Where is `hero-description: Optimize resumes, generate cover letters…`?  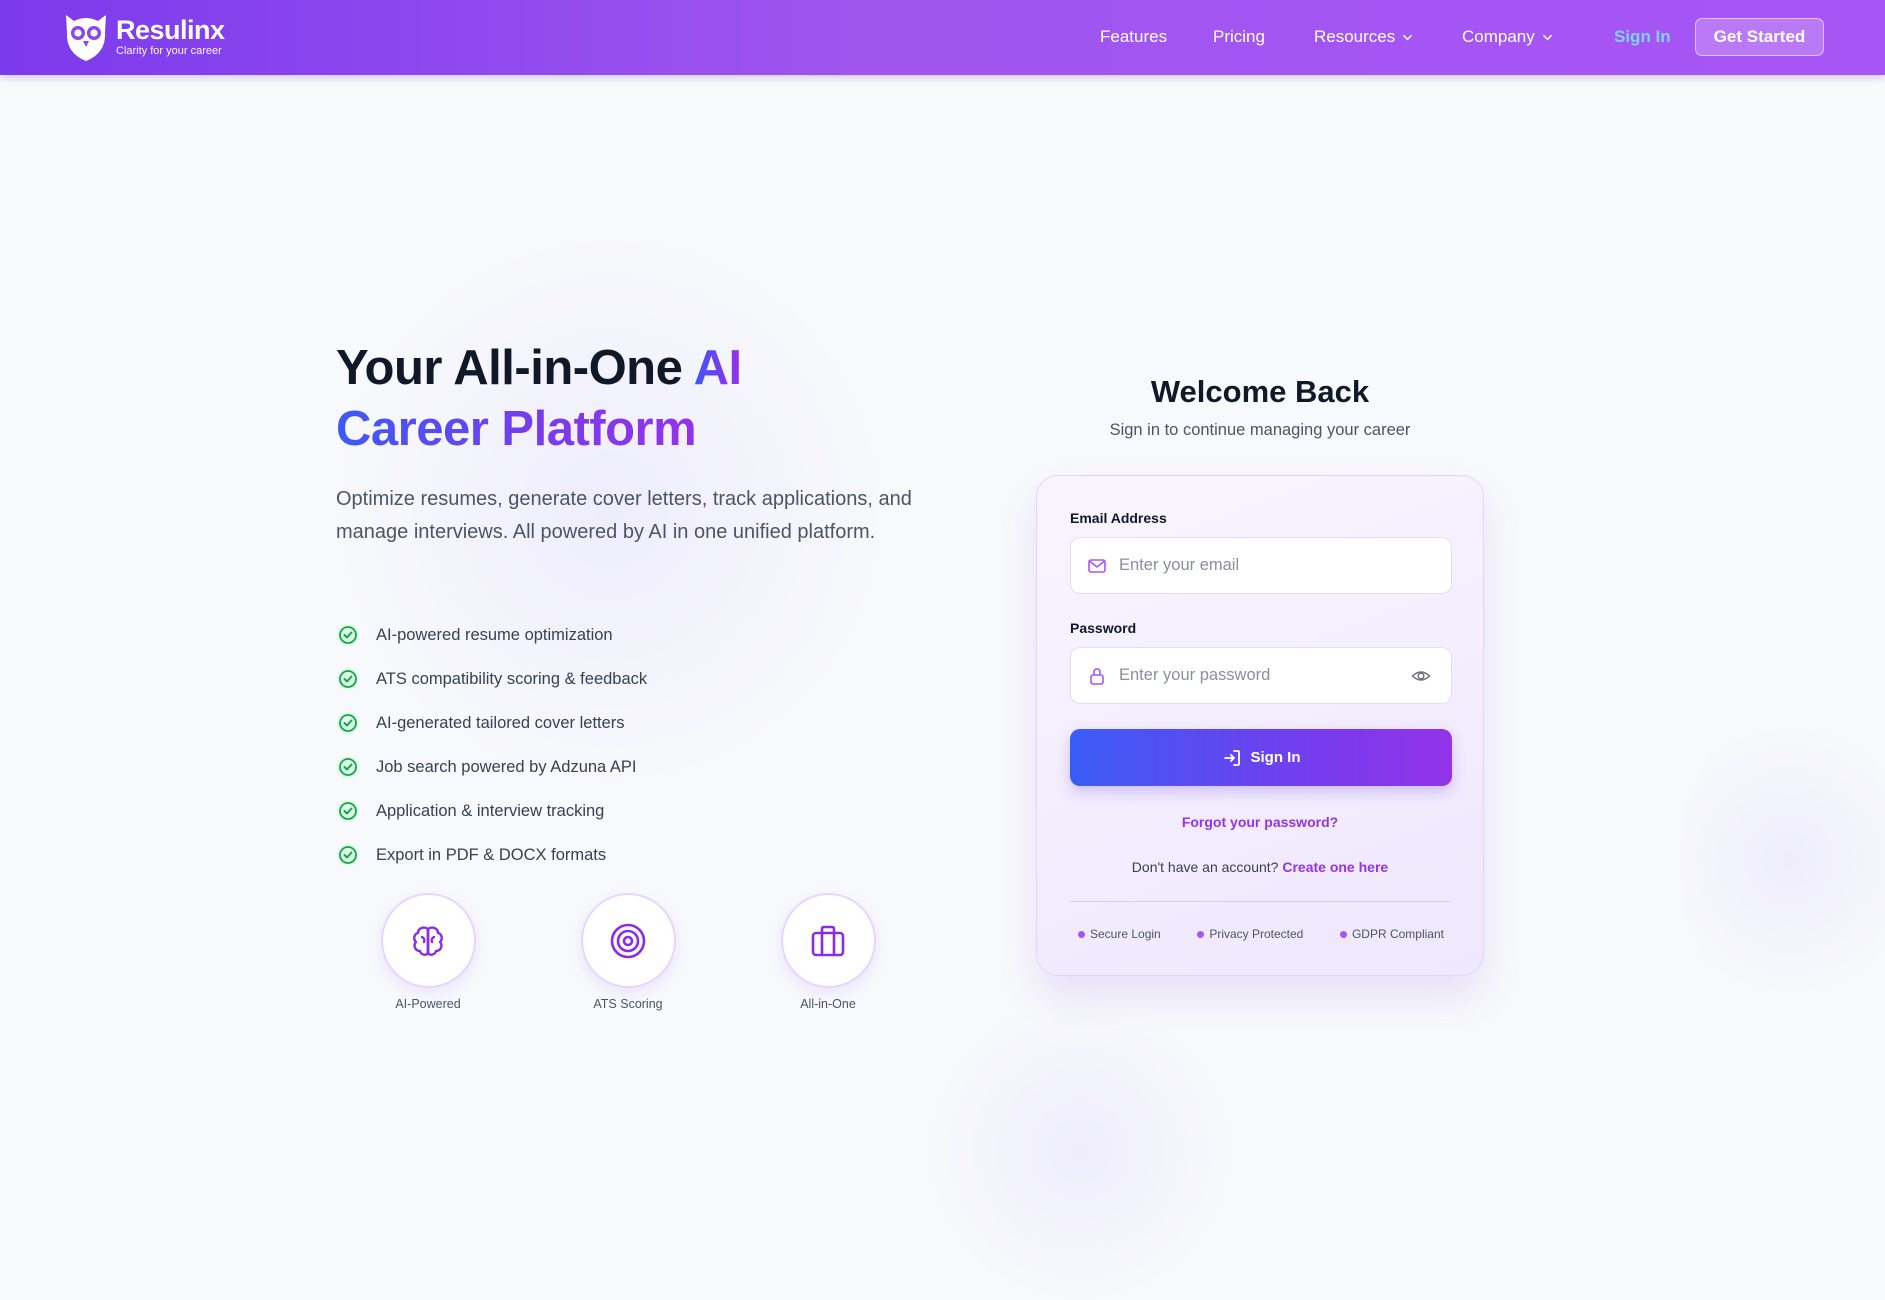 hero-description: Optimize resumes, generate cover letters… is located at coordinates (624, 515).